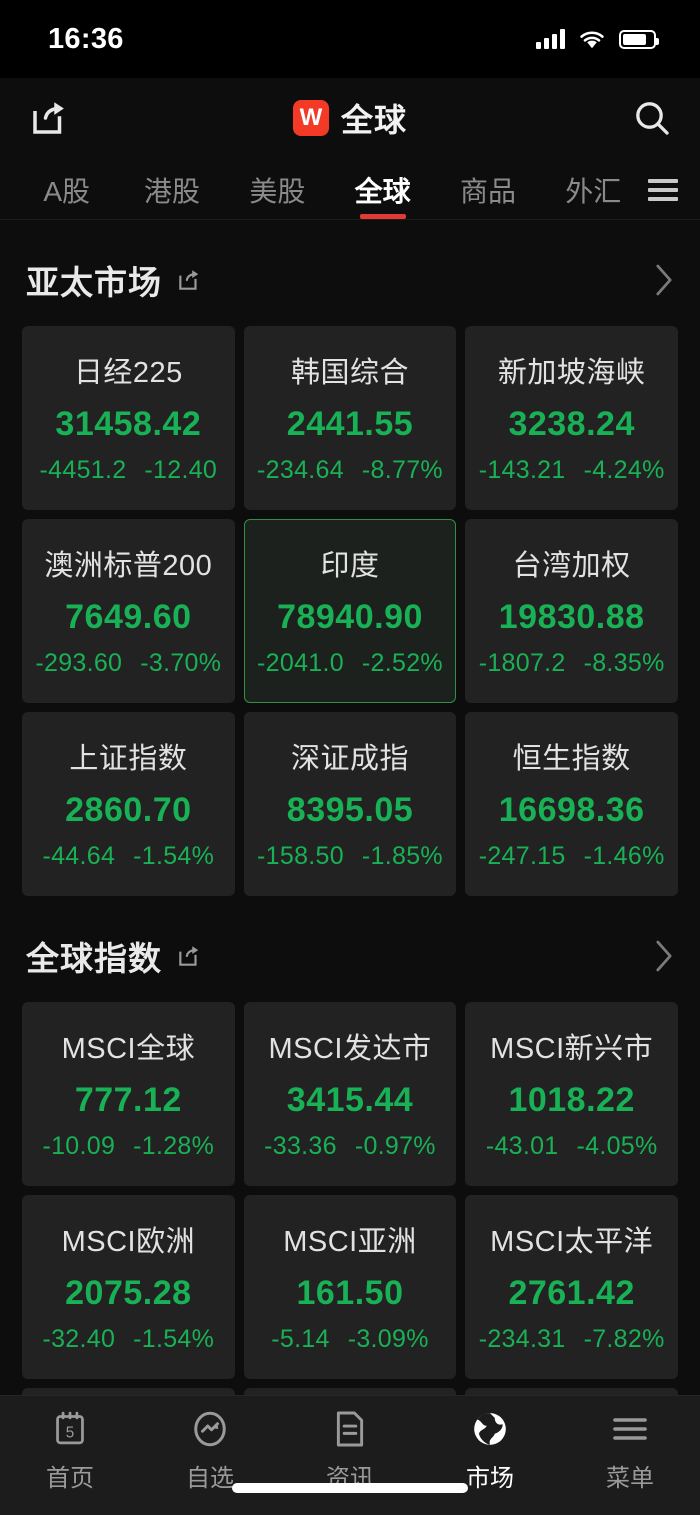  What do you see at coordinates (128, 1094) in the screenshot?
I see `index-card: MSCI全球 777.12 -10.09 -1.28%` at bounding box center [128, 1094].